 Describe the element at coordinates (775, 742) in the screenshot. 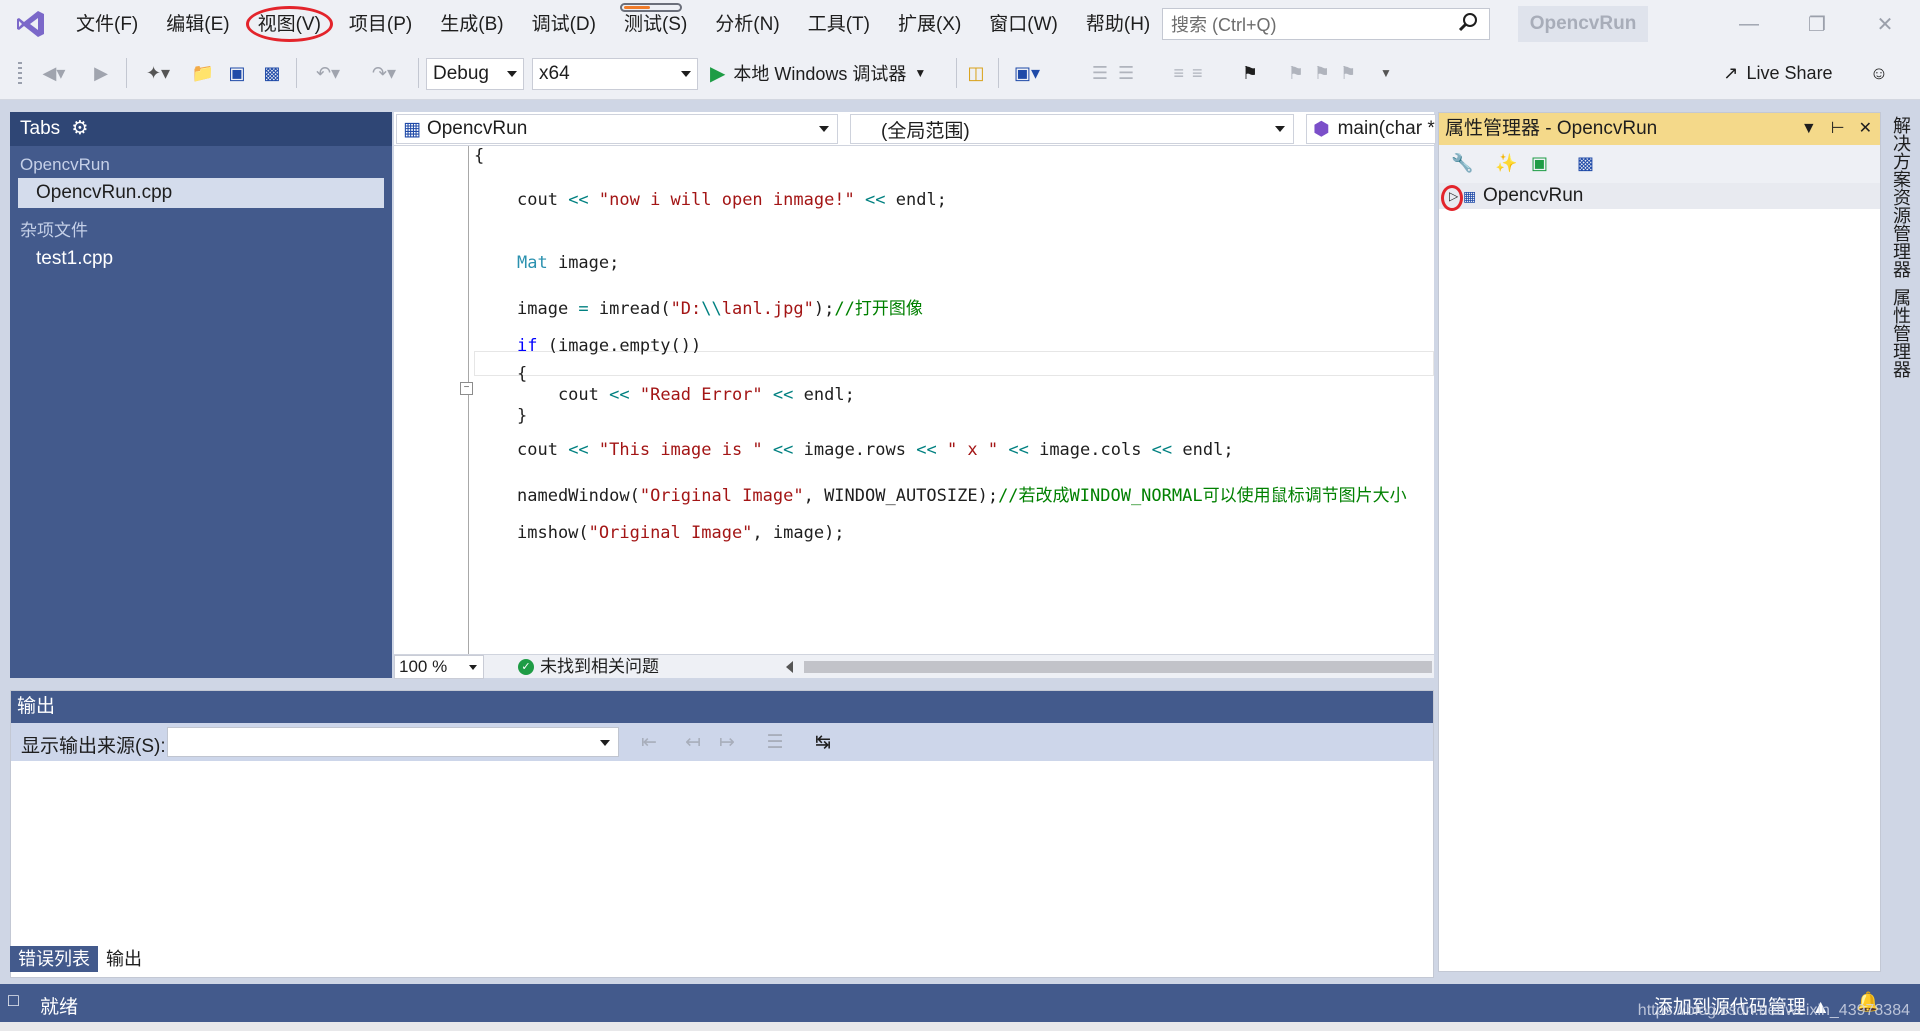

I see `clear-all-icon: ☰` at that location.